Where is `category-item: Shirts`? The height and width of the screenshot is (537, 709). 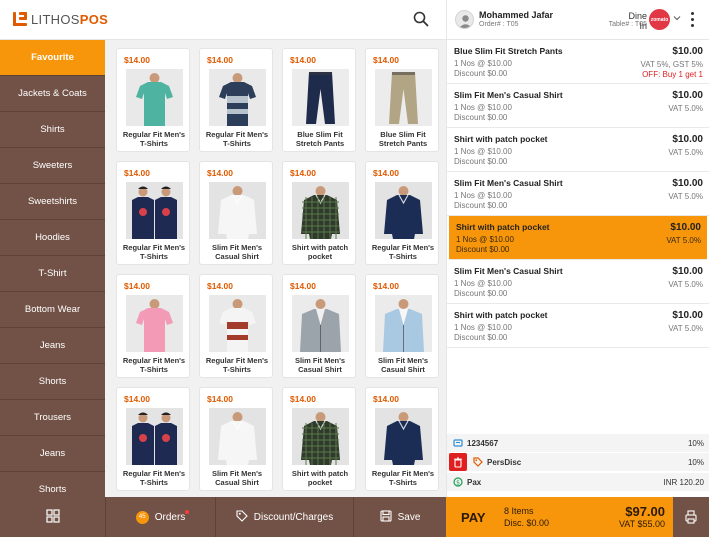 category-item: Shirts is located at coordinates (52, 130).